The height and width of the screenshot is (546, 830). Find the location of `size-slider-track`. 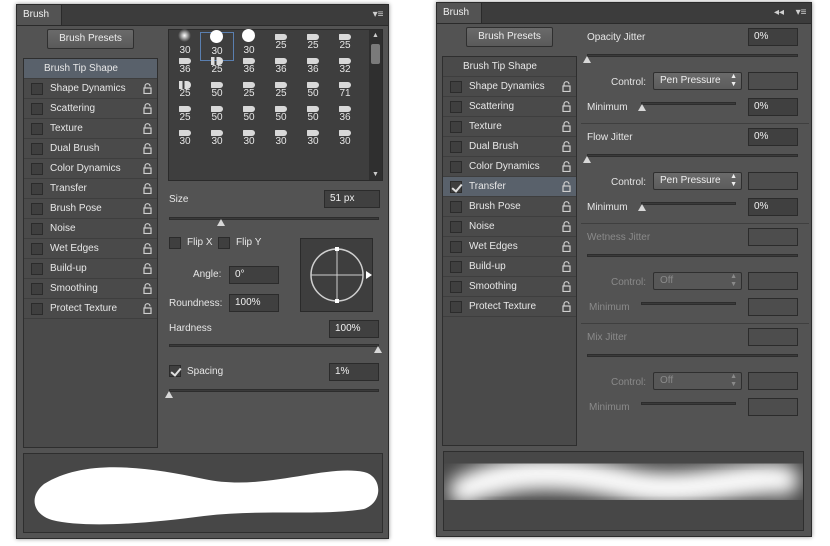

size-slider-track is located at coordinates (274, 218).